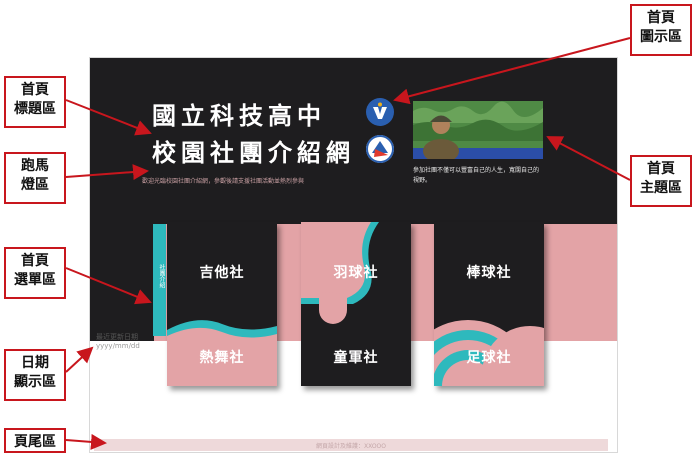 The width and height of the screenshot is (700, 455). Describe the element at coordinates (661, 188) in the screenshot. I see `callout-text: 主題區` at that location.